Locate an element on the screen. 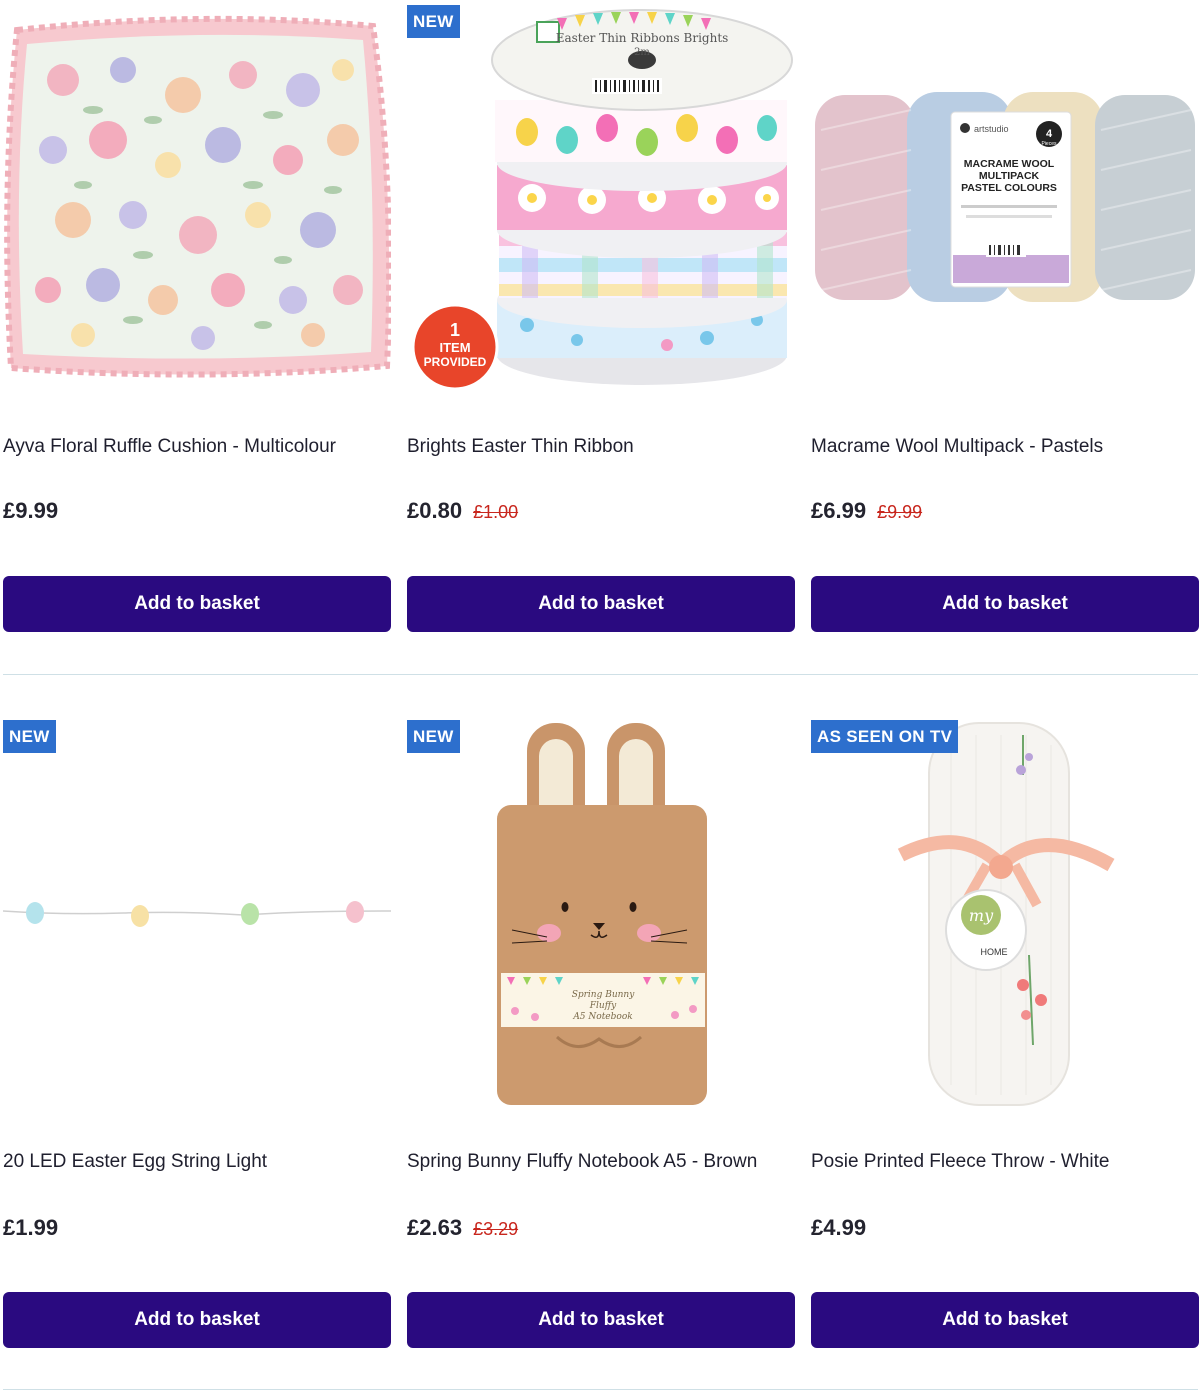  was-price: £3.29 is located at coordinates (496, 1229).